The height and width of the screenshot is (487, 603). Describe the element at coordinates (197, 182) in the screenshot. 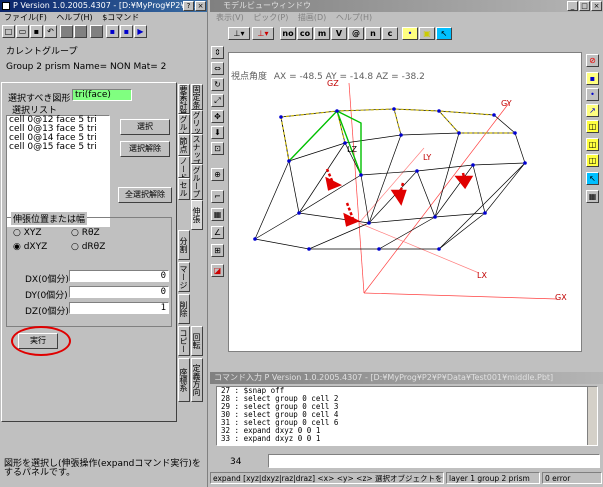

I see `tab-group-2: グループ` at that location.